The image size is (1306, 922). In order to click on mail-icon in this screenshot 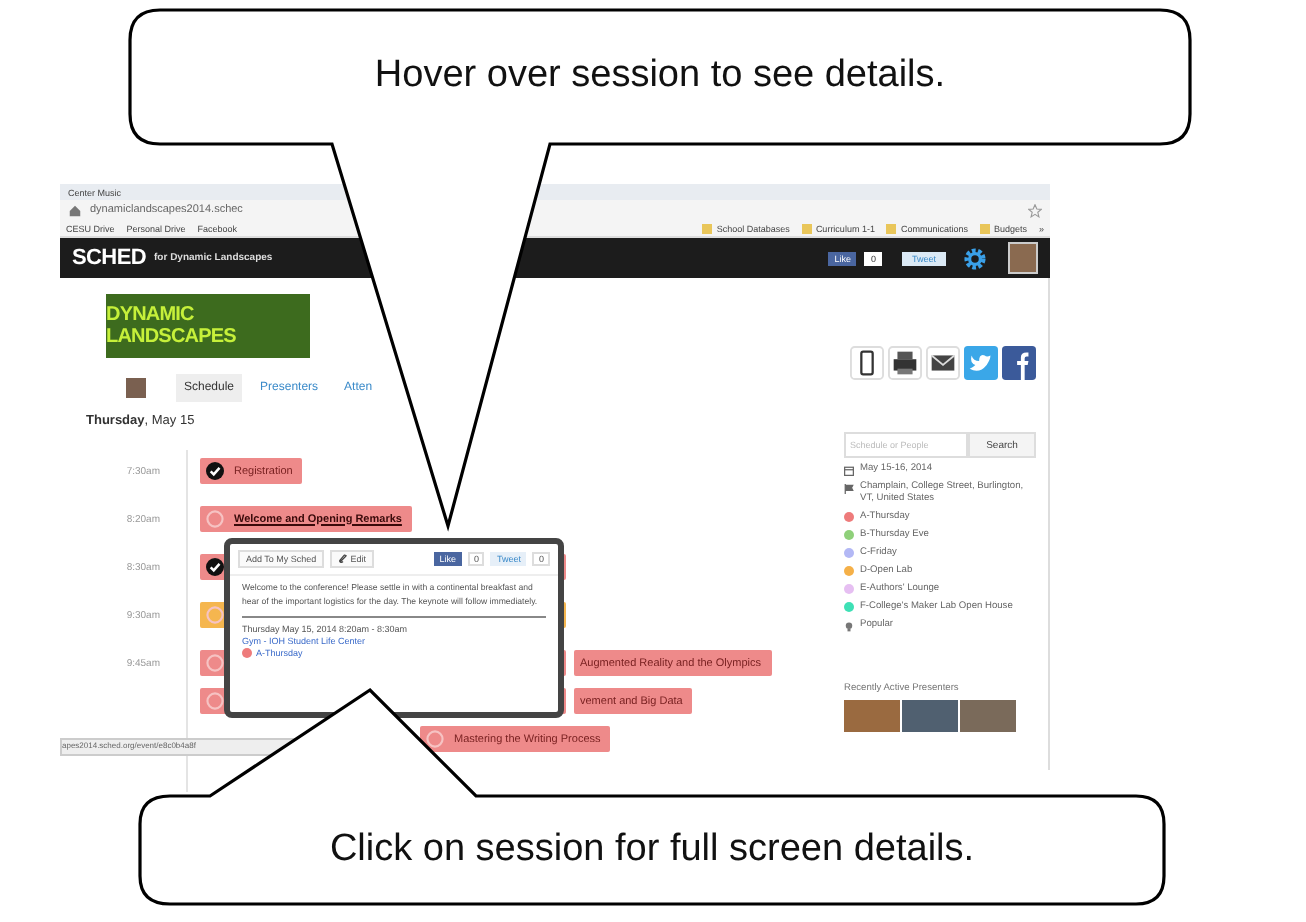, I will do `click(943, 363)`.